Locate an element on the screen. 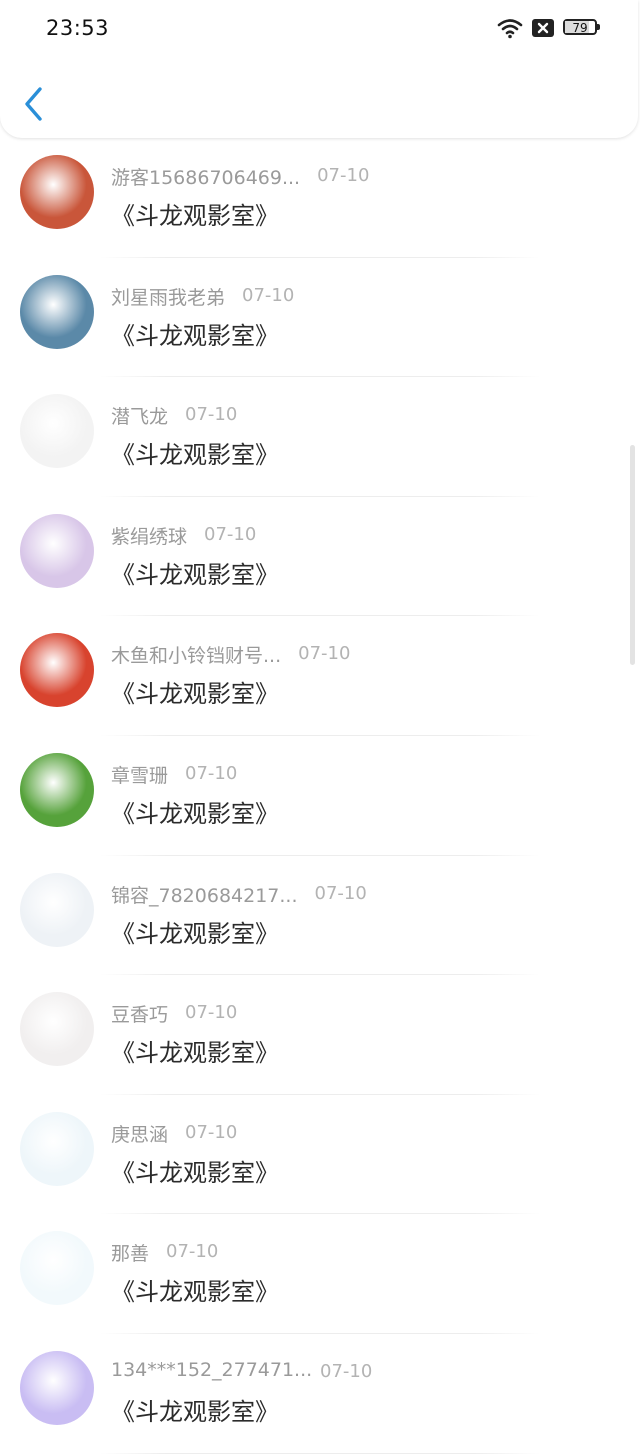 The image size is (640, 1454). username: 庚思涵 is located at coordinates (139, 1133).